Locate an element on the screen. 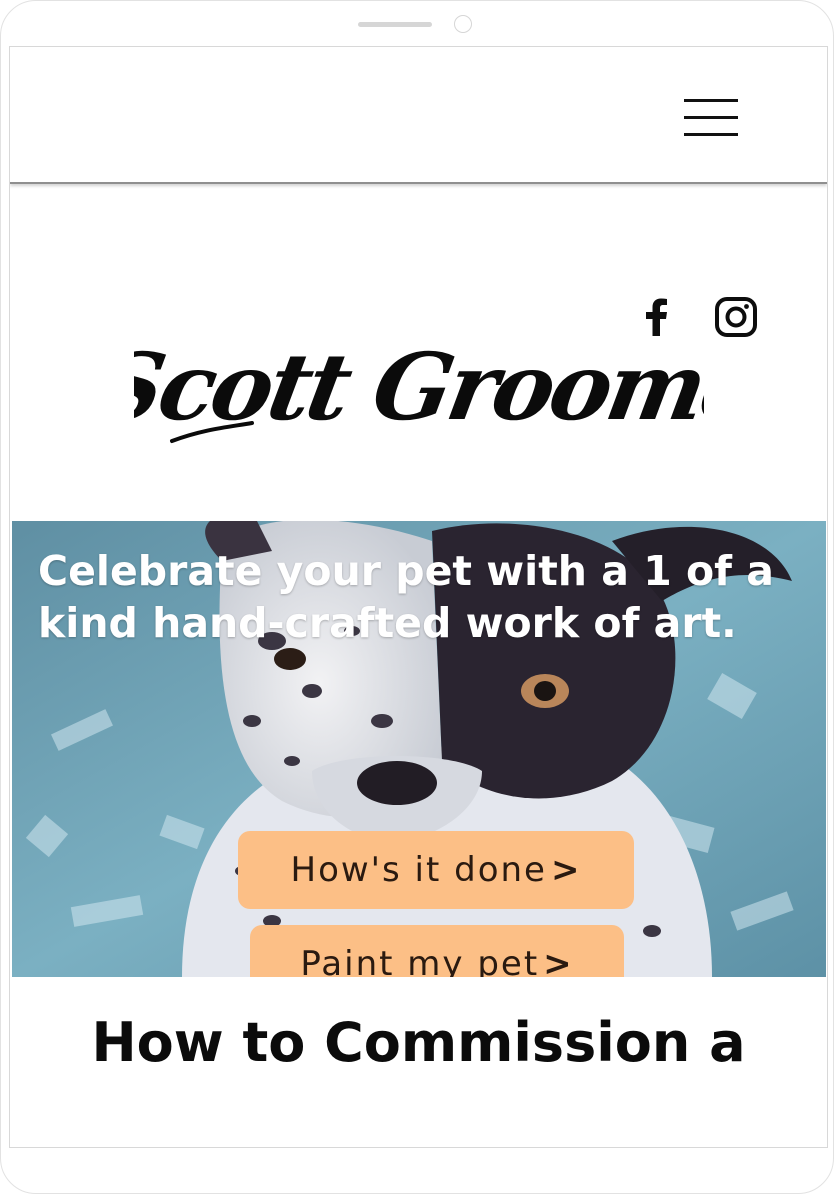 This screenshot has width=834, height=1194. instagram-icon is located at coordinates (736, 317).